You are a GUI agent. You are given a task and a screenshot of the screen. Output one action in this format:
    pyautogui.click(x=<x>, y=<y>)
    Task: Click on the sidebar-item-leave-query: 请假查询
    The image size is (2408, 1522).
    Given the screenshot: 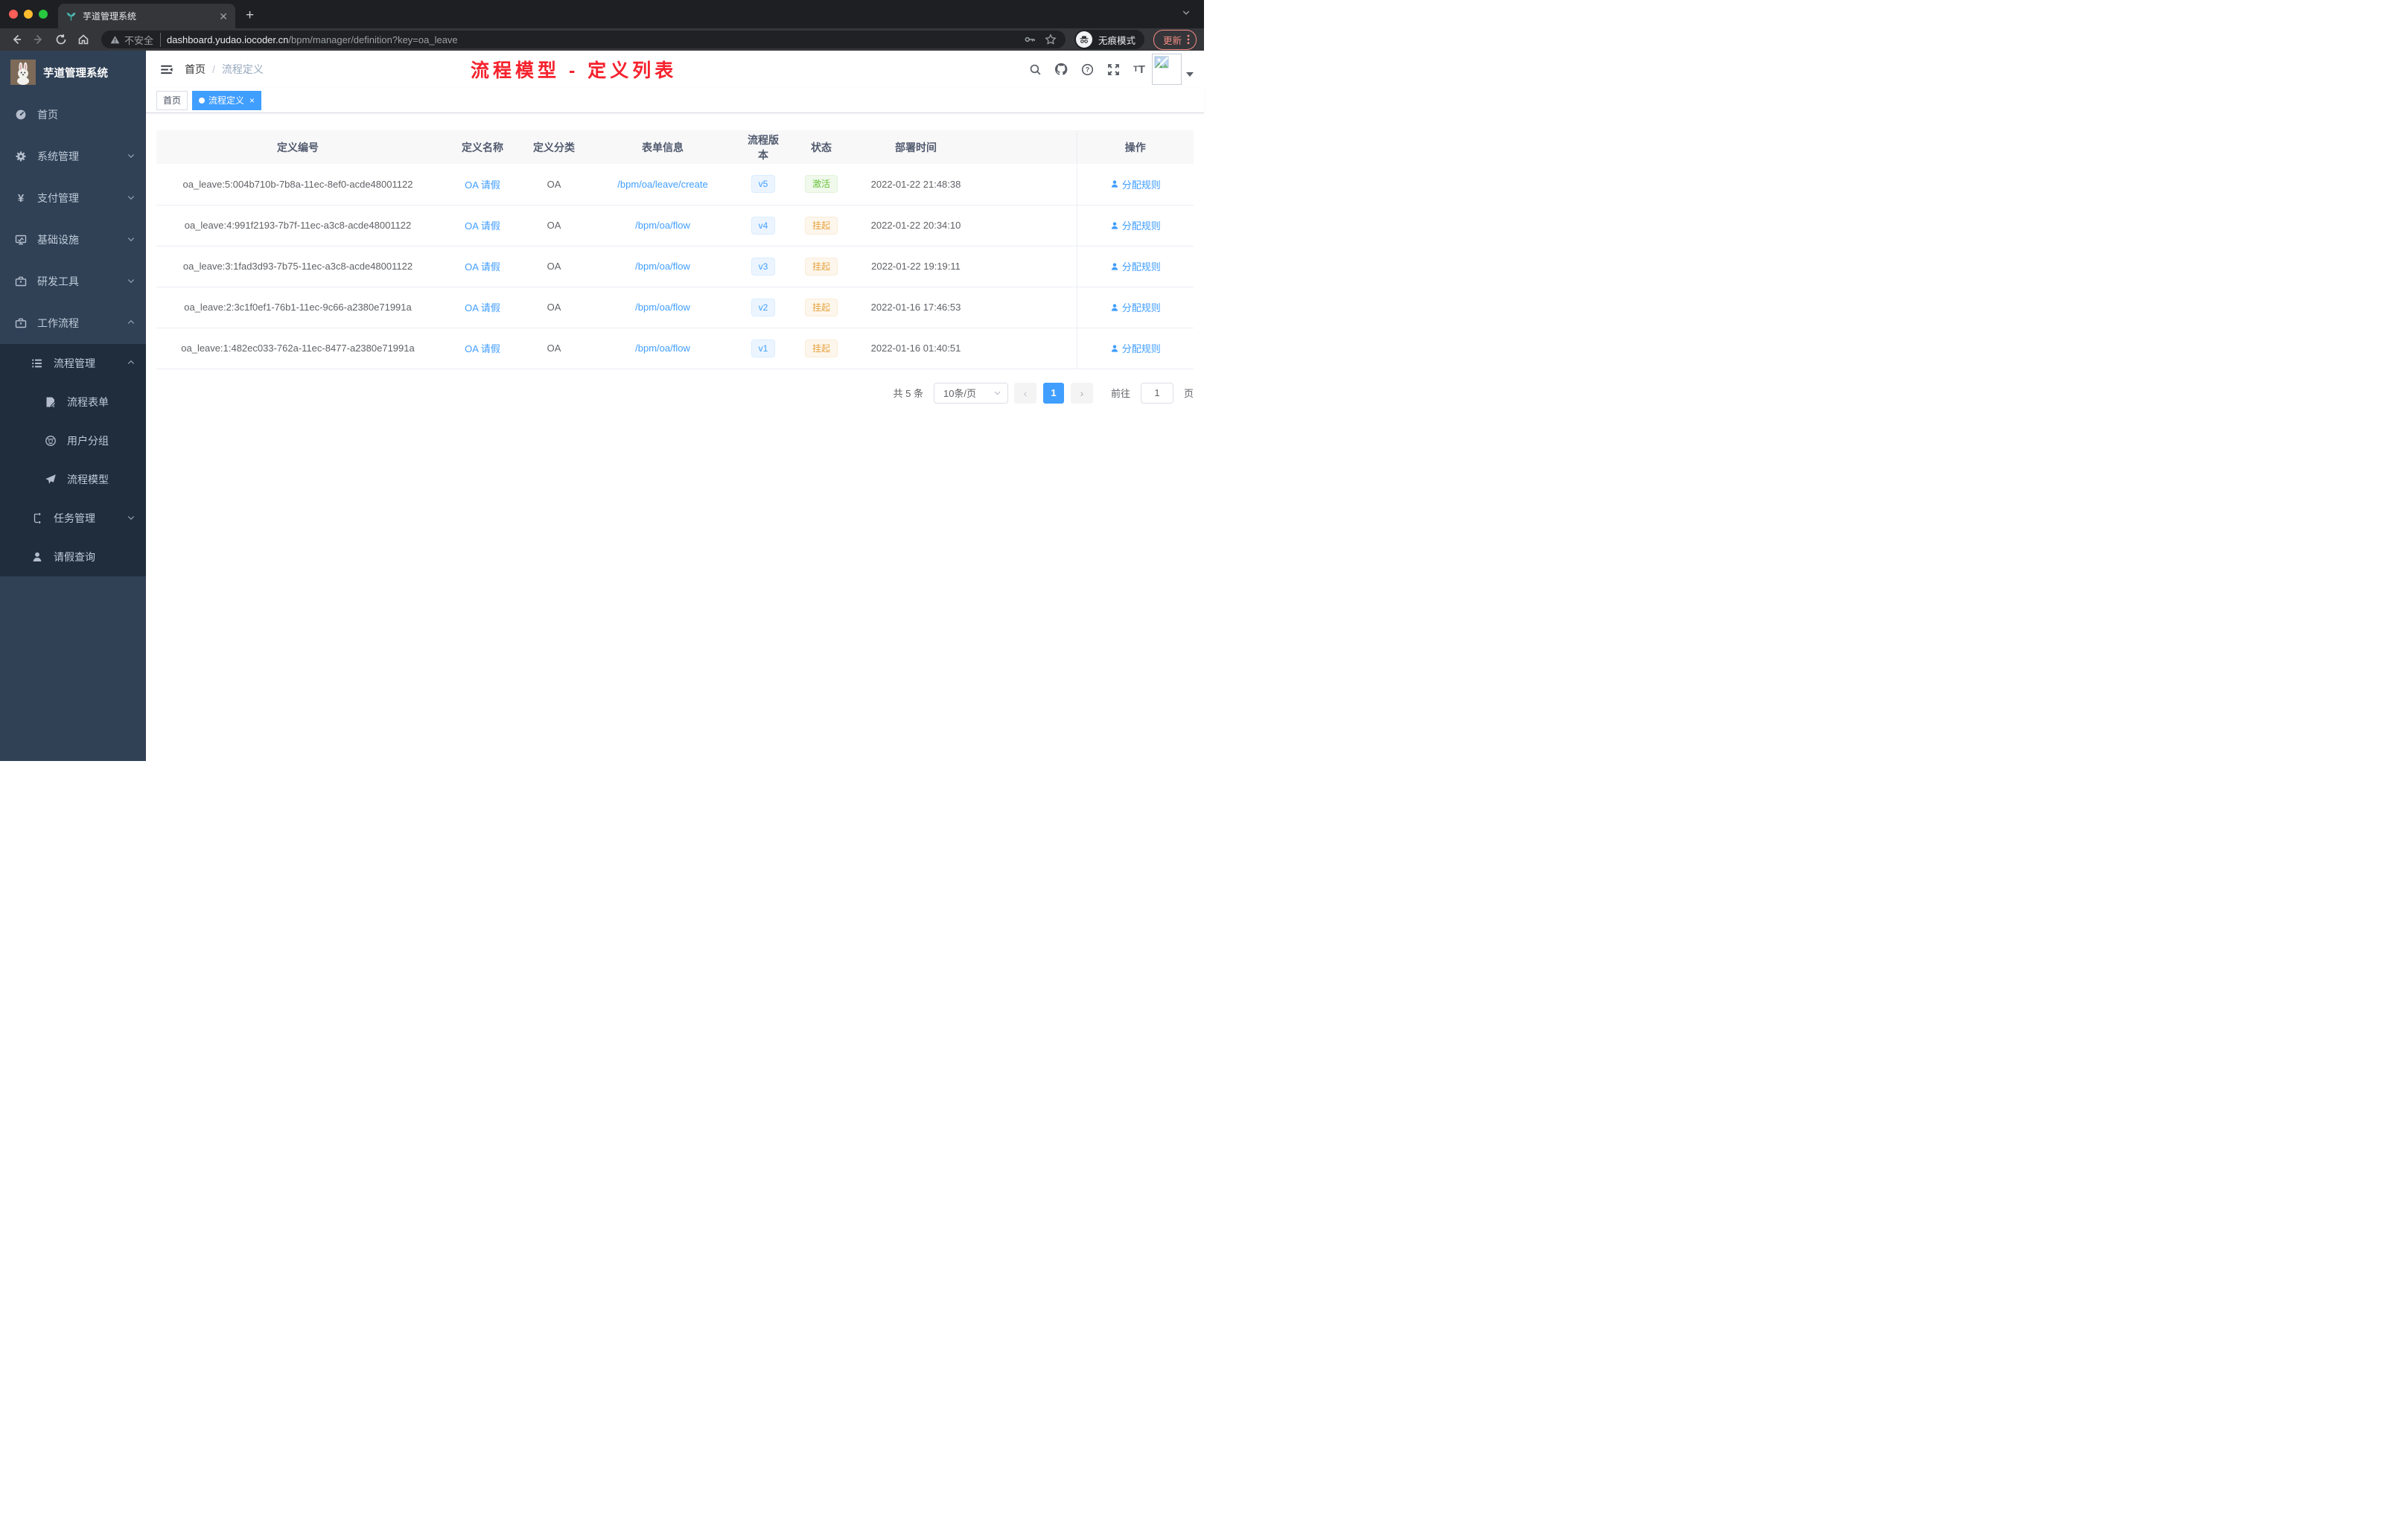 What is the action you would take?
    pyautogui.click(x=73, y=557)
    